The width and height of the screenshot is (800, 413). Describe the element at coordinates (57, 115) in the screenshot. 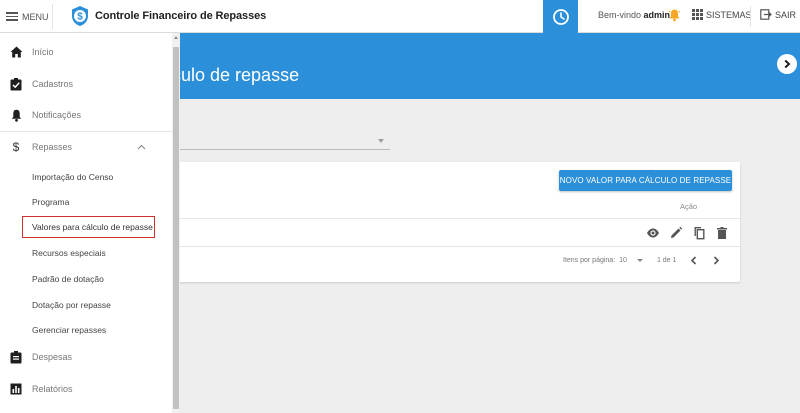

I see `sidebar-item-label: Notificações` at that location.